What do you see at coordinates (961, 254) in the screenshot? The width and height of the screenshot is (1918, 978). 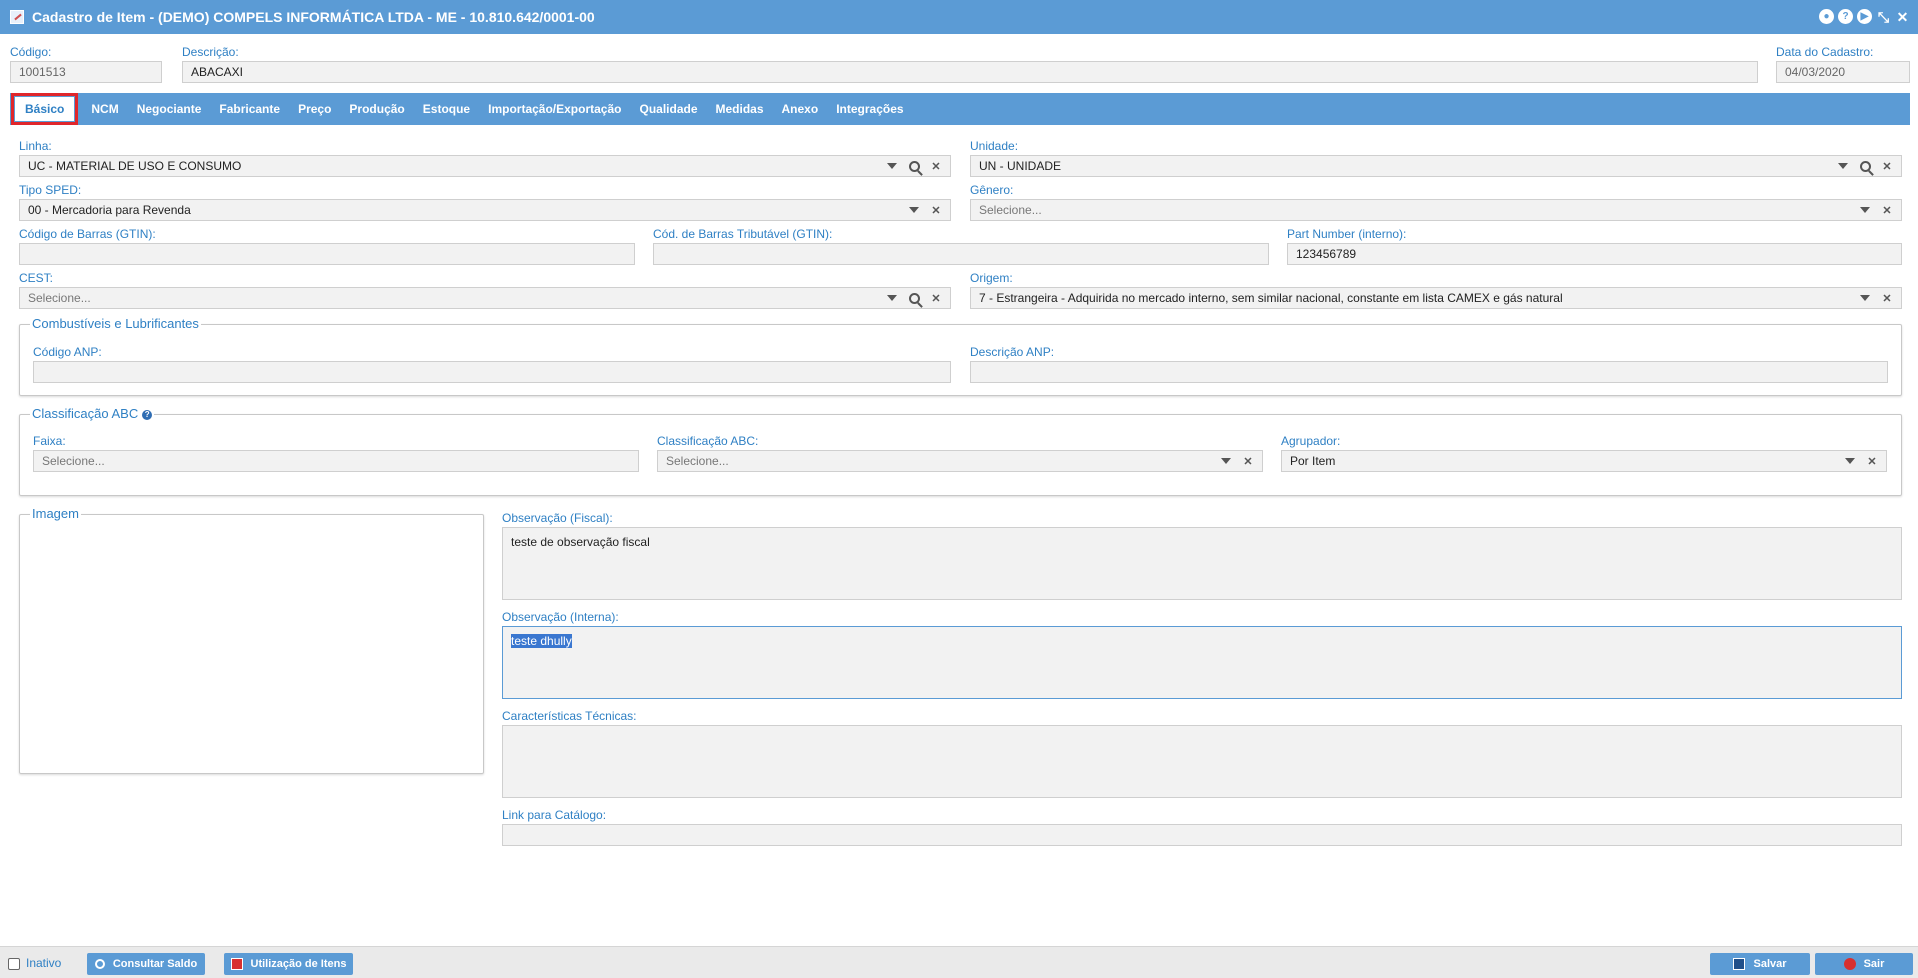 I see `gtin-tributavel-field` at bounding box center [961, 254].